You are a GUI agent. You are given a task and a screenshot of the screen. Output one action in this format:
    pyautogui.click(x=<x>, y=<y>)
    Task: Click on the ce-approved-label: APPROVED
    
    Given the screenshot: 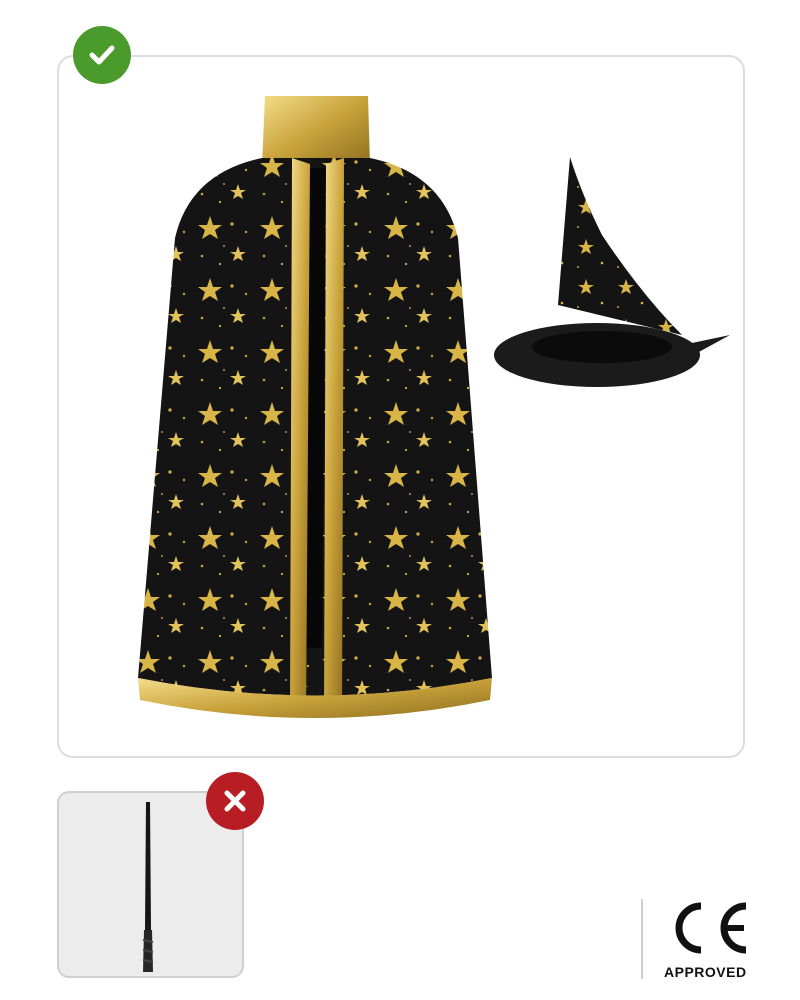 What is the action you would take?
    pyautogui.click(x=705, y=972)
    